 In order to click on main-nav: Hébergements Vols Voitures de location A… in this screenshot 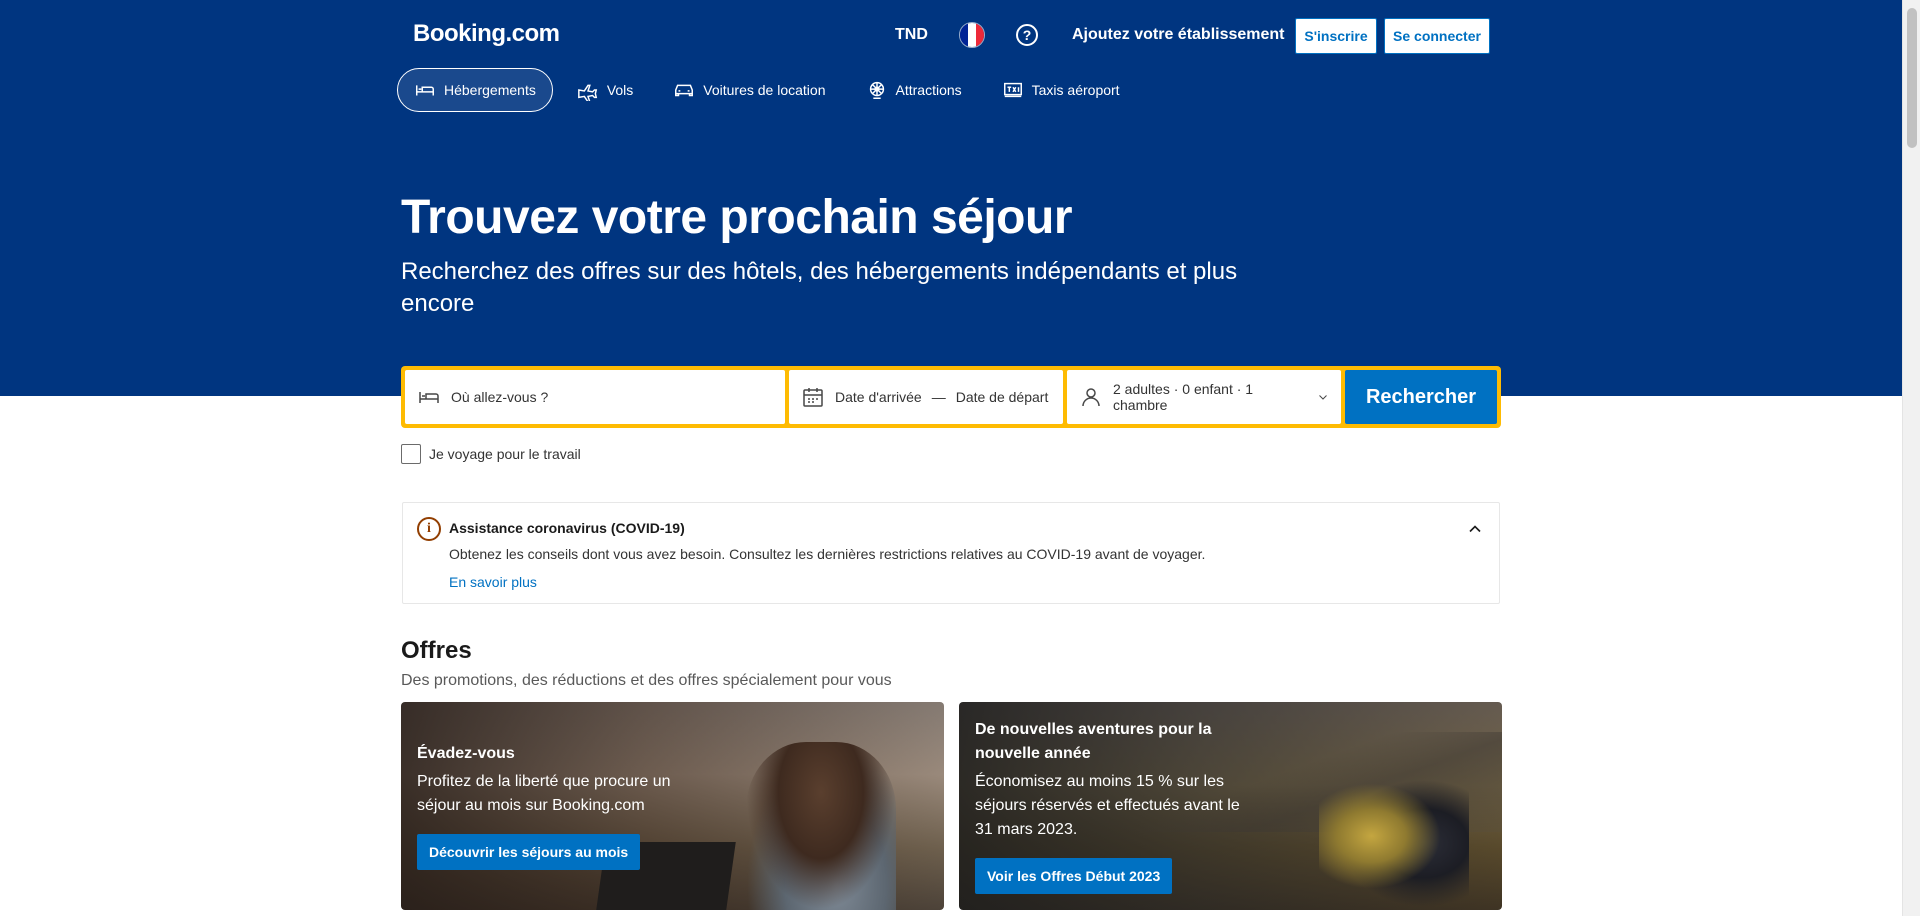, I will do `click(770, 90)`.